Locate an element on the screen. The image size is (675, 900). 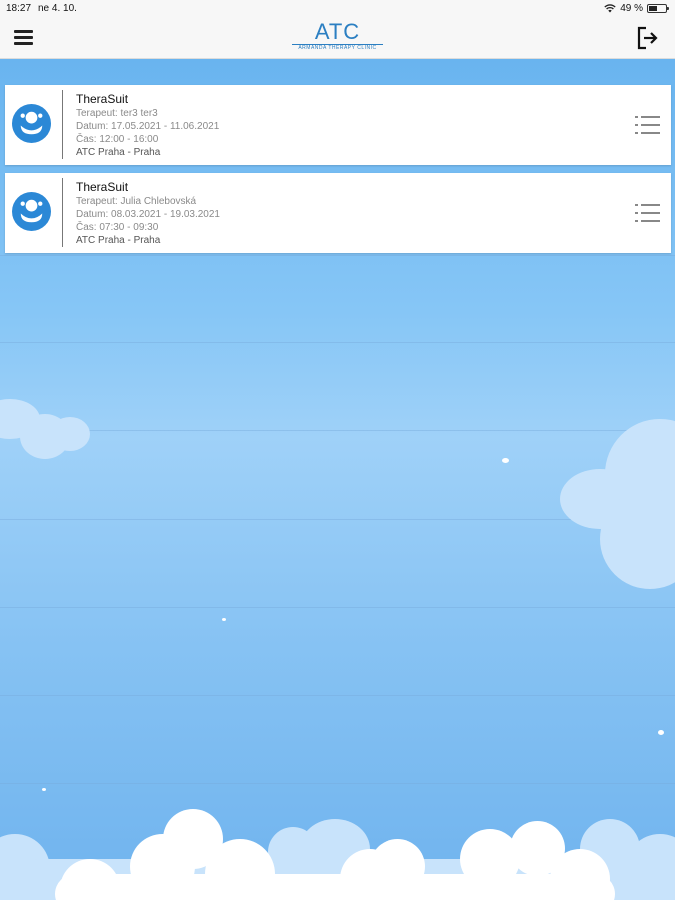
menu-button is located at coordinates (26, 38).